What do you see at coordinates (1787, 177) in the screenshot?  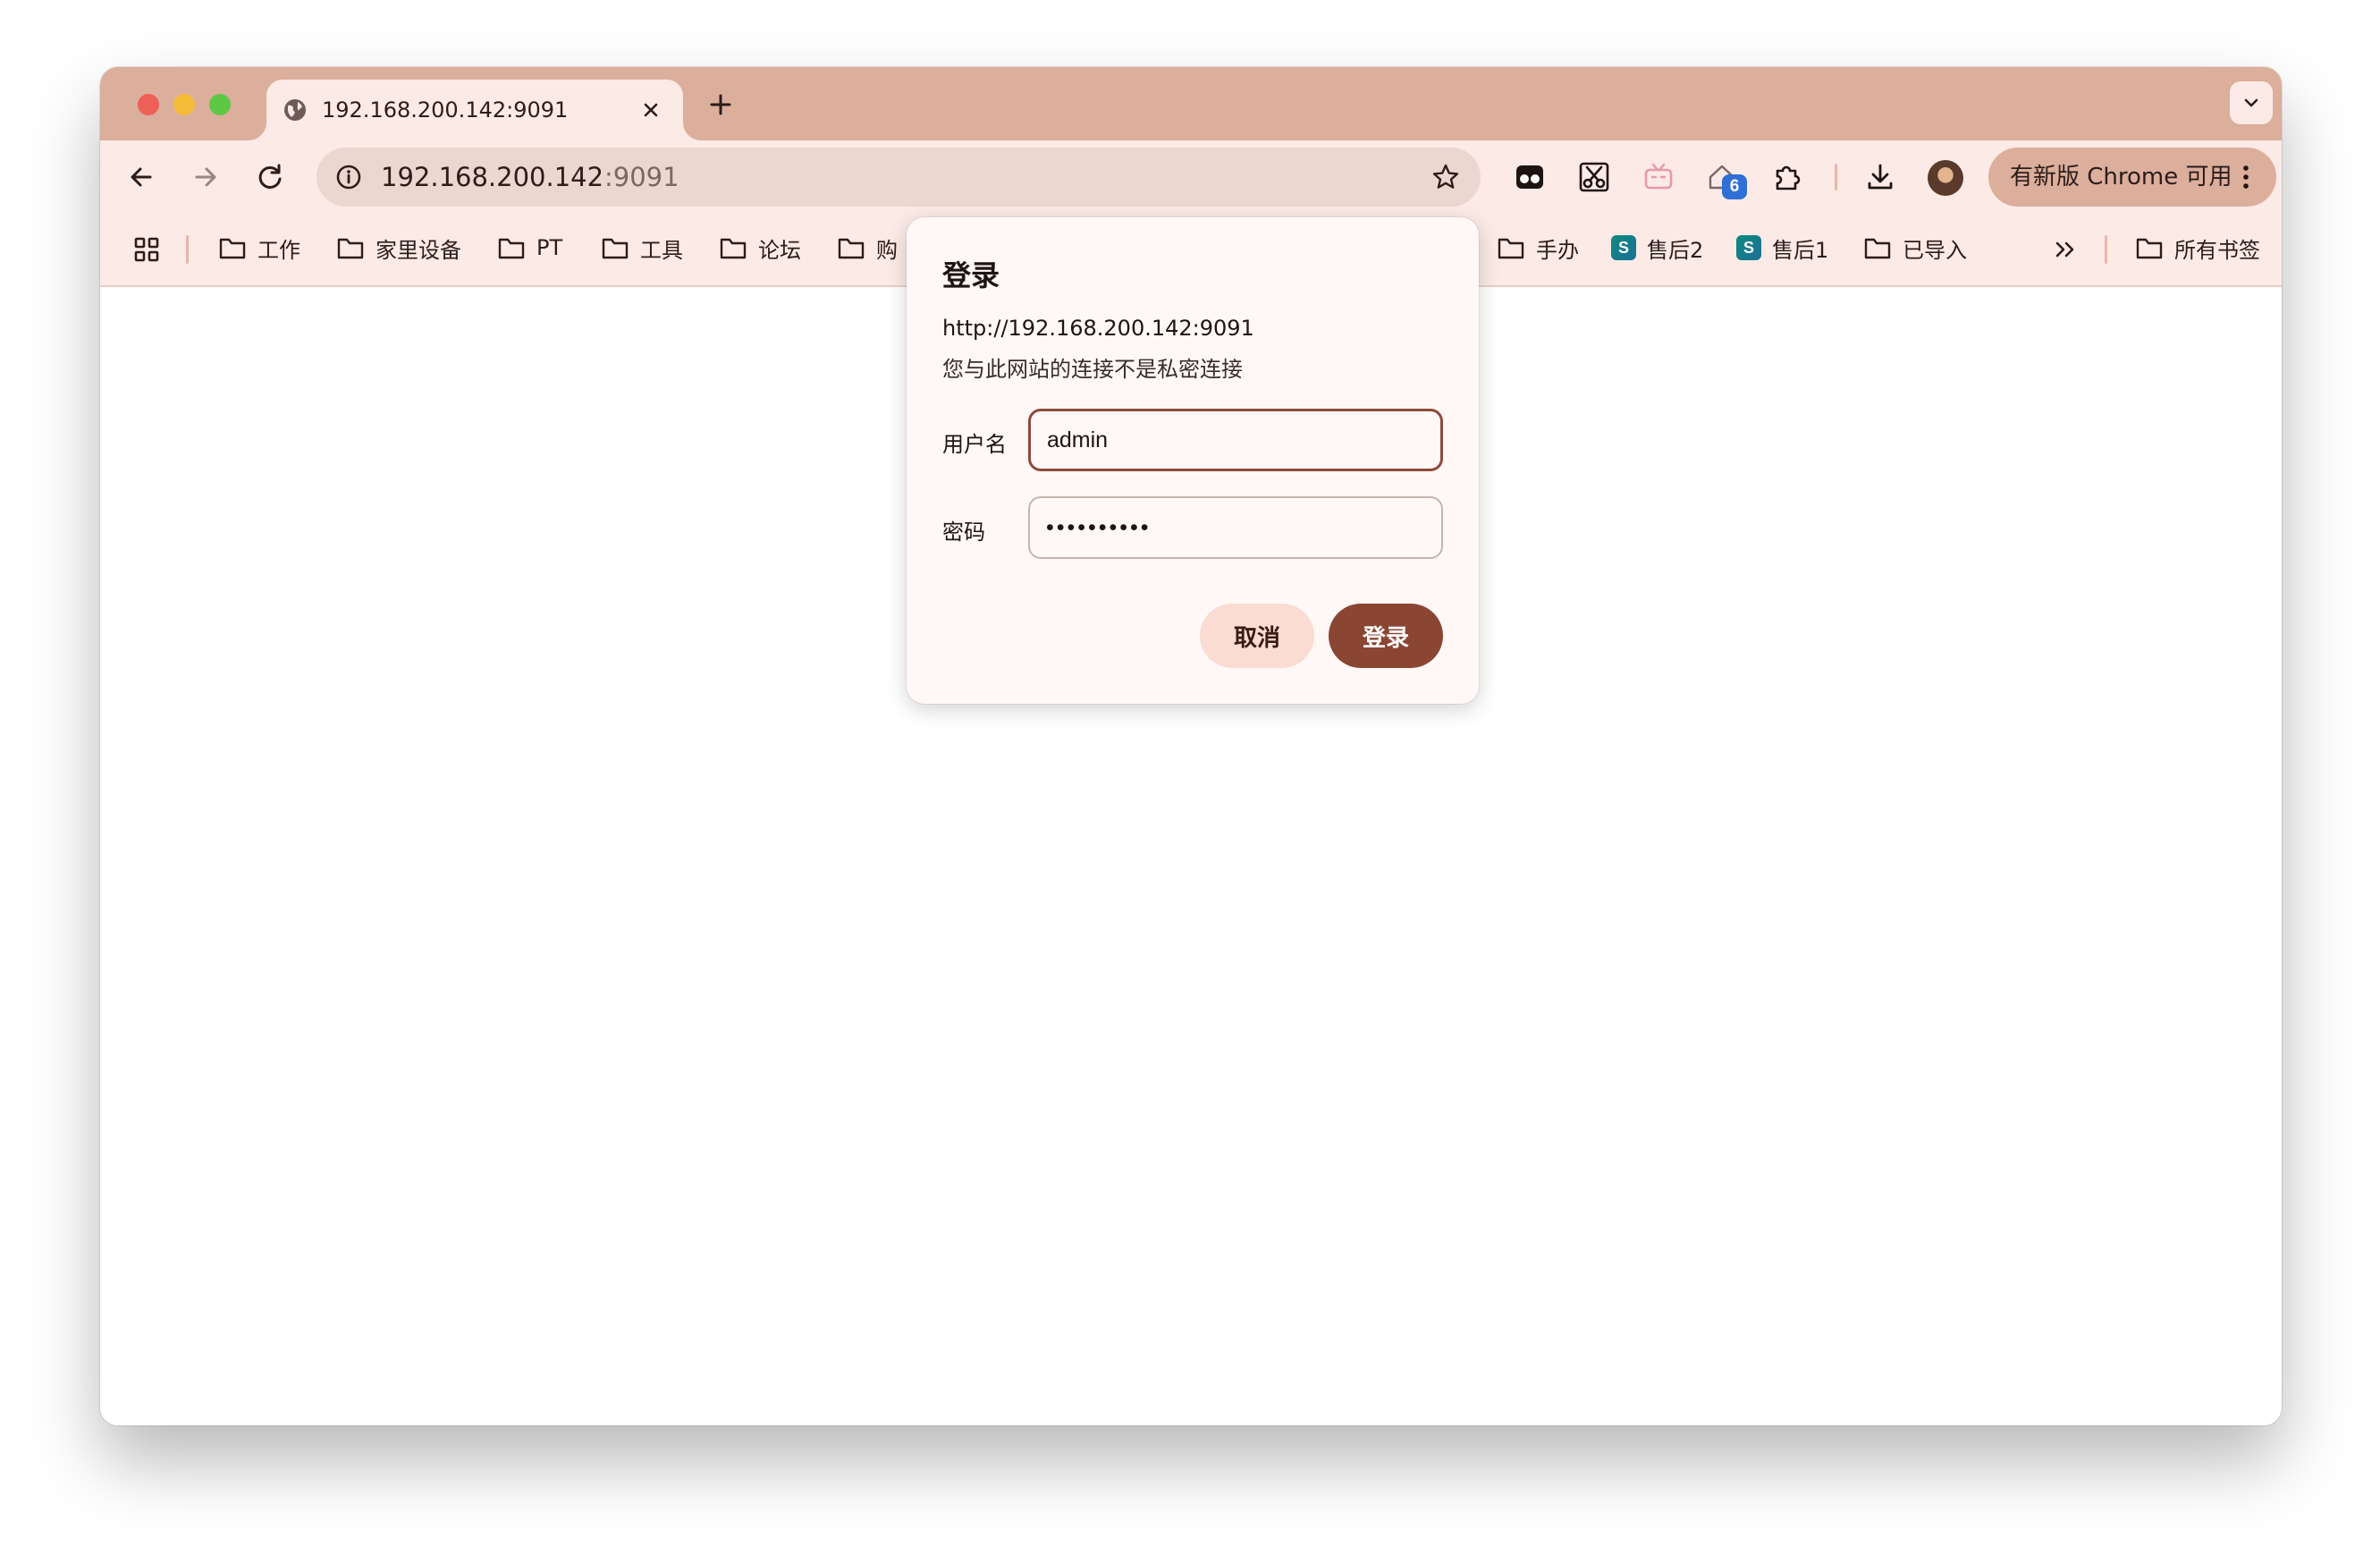 I see `puzzle-extensions-icon` at bounding box center [1787, 177].